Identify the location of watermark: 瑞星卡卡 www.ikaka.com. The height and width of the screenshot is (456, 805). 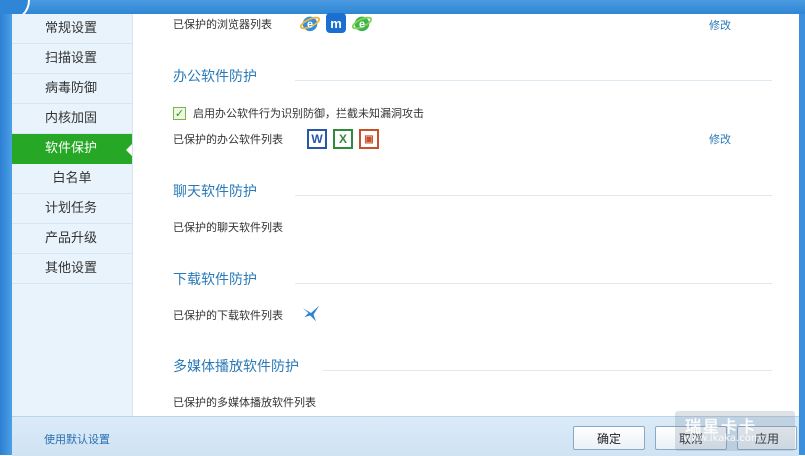
(735, 431).